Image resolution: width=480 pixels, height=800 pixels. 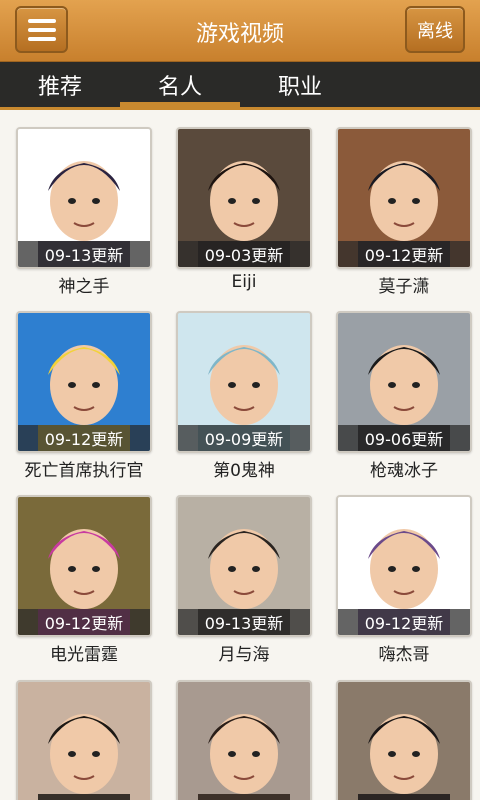 What do you see at coordinates (244, 471) in the screenshot?
I see `card-name: 第0鬼神` at bounding box center [244, 471].